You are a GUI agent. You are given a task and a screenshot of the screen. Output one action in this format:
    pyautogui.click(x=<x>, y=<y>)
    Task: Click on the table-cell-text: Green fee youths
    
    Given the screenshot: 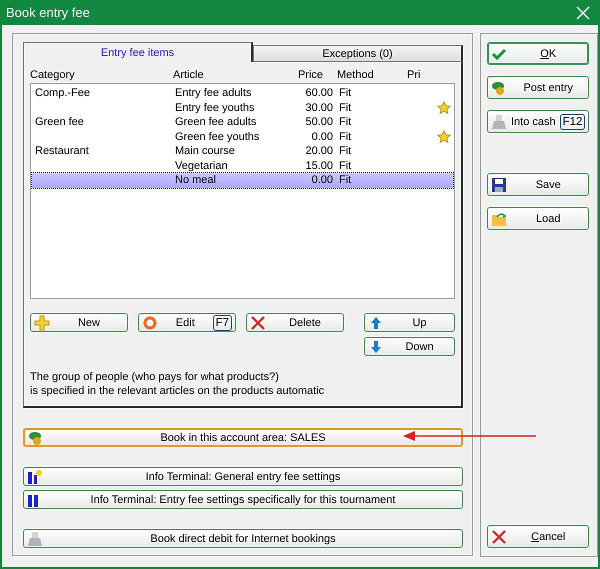 What is the action you would take?
    pyautogui.click(x=217, y=136)
    